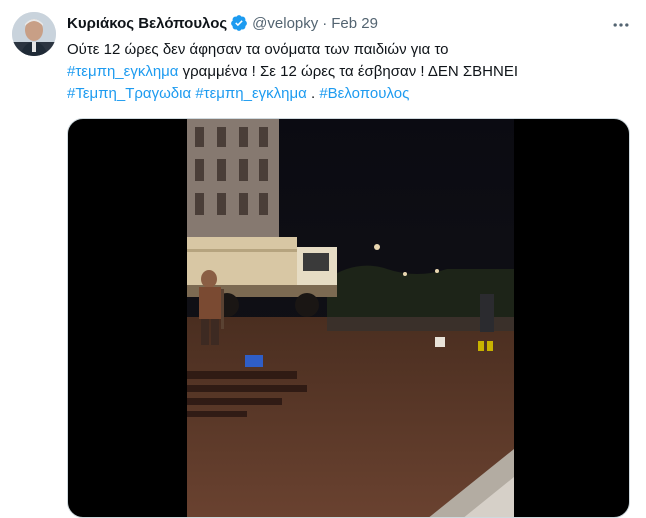 The height and width of the screenshot is (518, 646). I want to click on tweet-date: Feb 29, so click(354, 23).